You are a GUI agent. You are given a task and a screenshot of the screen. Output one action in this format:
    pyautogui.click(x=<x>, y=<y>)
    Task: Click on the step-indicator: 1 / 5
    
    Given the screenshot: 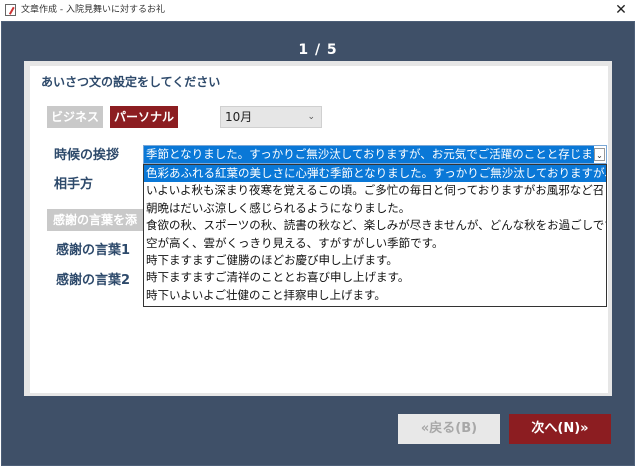 What is the action you would take?
    pyautogui.click(x=318, y=50)
    